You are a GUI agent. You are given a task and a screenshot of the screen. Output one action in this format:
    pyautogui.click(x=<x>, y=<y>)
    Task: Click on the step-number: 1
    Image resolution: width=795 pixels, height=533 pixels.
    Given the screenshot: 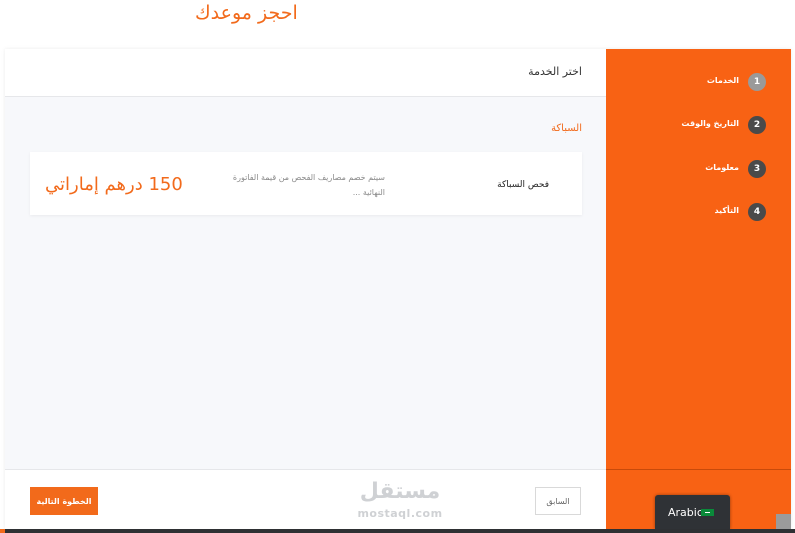 What is the action you would take?
    pyautogui.click(x=757, y=82)
    